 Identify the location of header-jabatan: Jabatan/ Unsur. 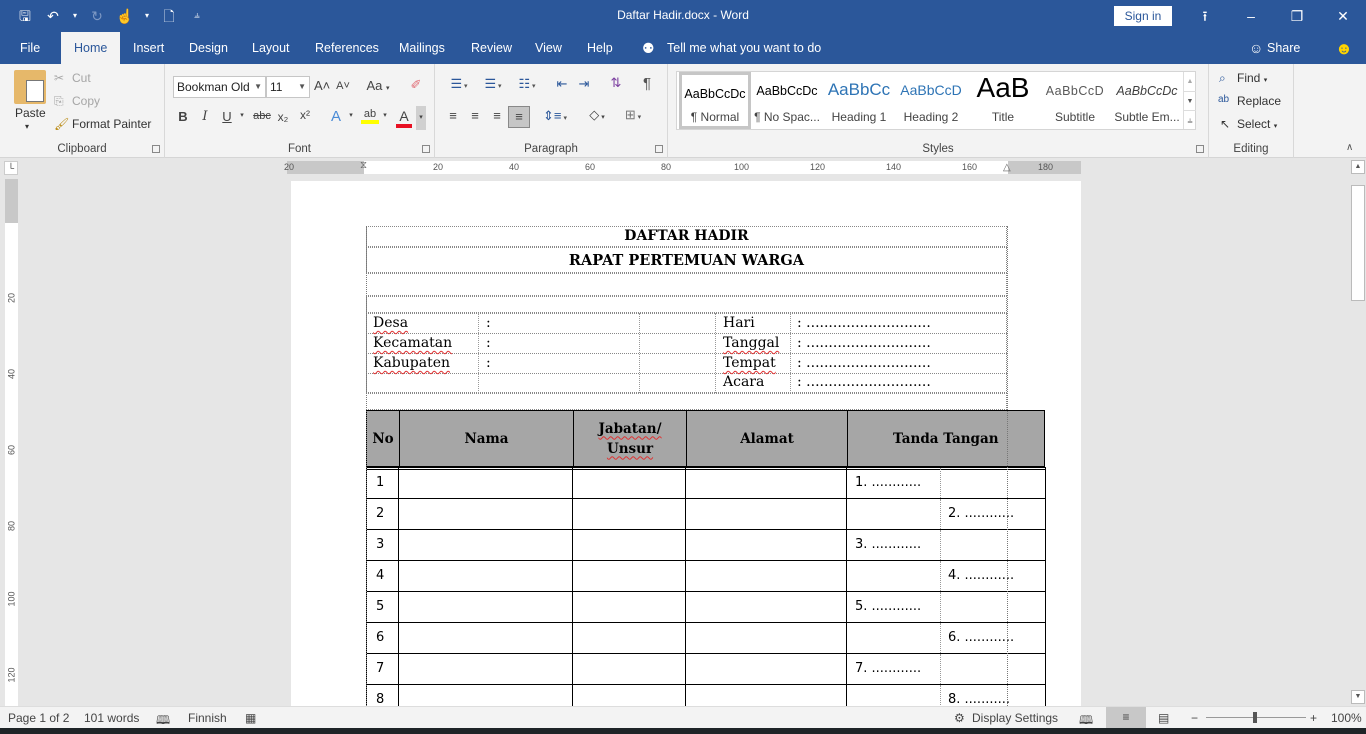
(630, 438).